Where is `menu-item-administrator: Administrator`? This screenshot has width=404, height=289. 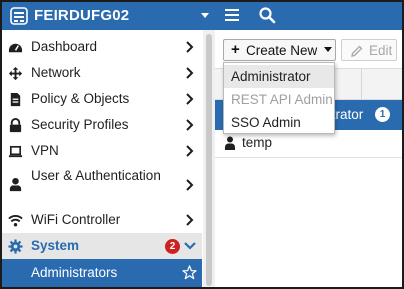 menu-item-administrator: Administrator is located at coordinates (279, 76).